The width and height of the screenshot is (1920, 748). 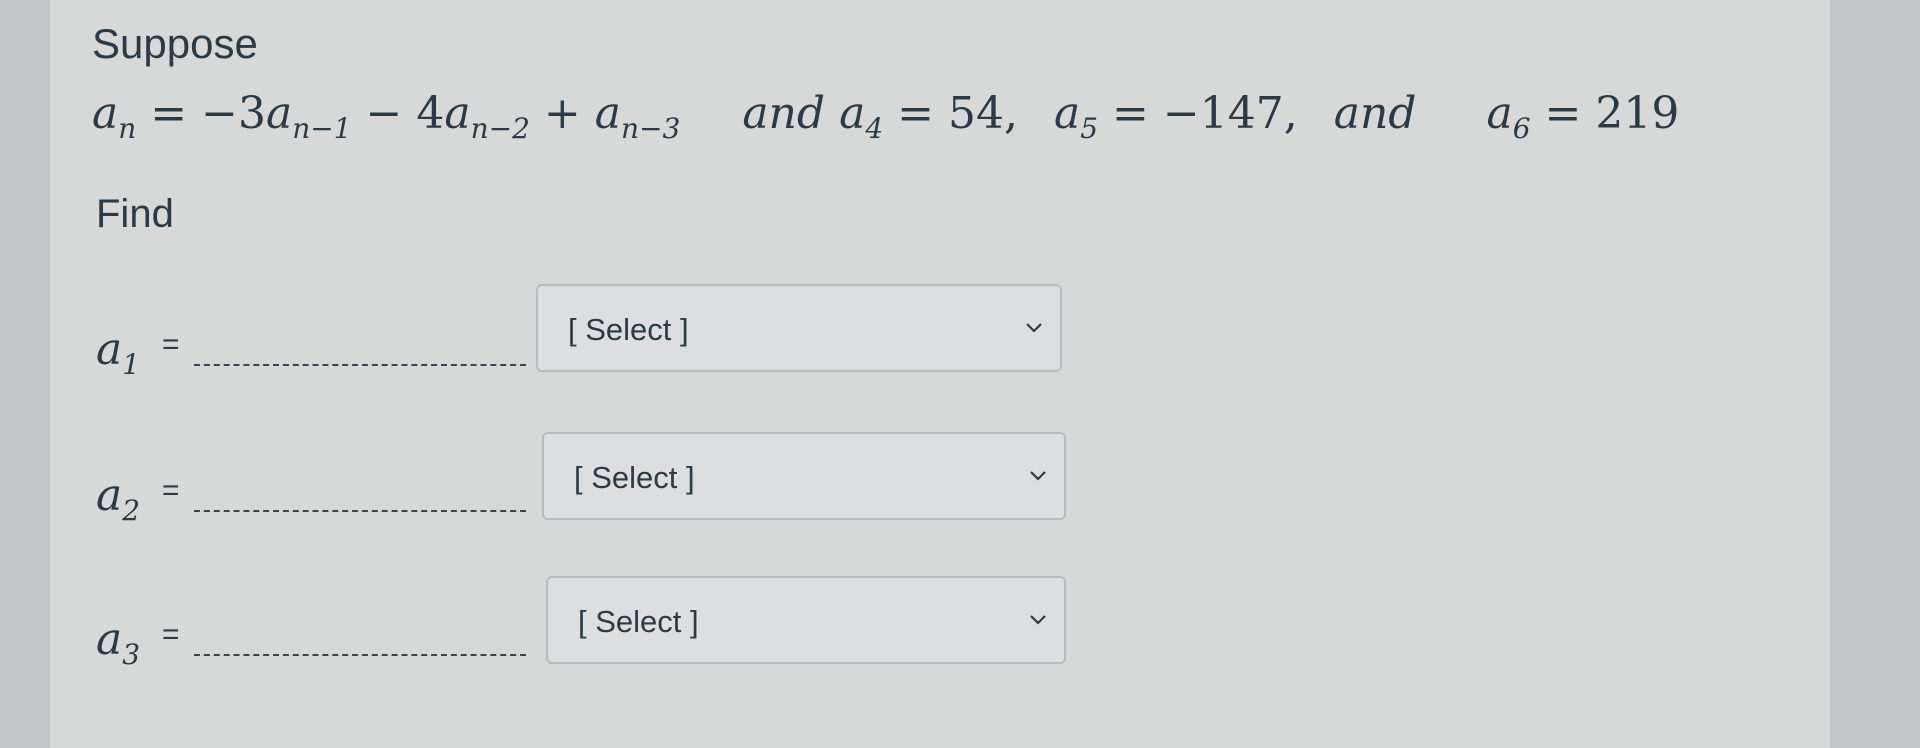 I want to click on question-sub: 2, so click(x=131, y=510).